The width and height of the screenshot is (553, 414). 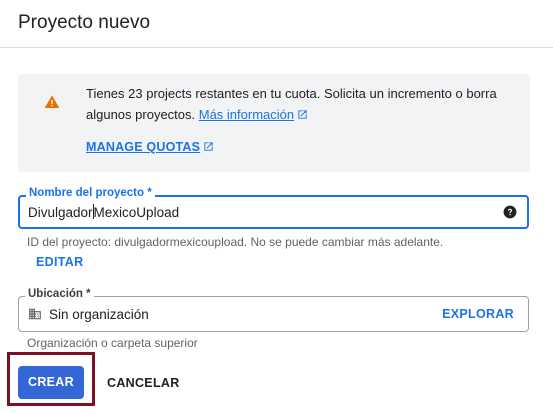 I want to click on create-button: CREAR, so click(x=51, y=382).